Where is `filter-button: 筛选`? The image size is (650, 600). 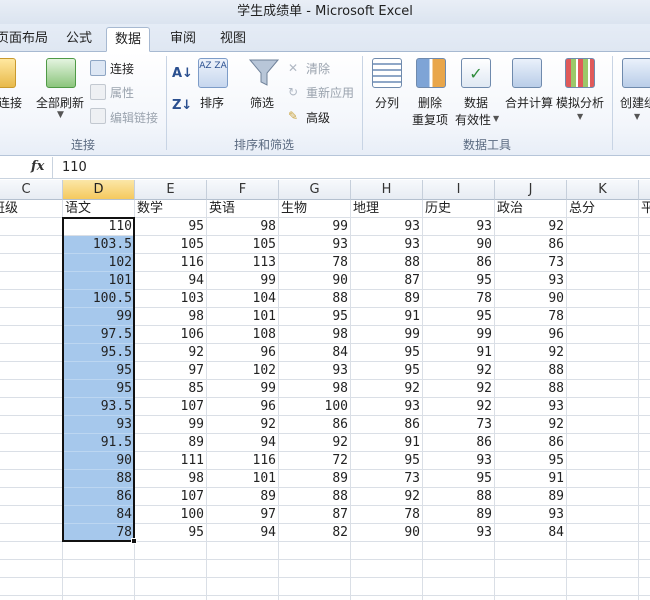 filter-button: 筛选 is located at coordinates (262, 102).